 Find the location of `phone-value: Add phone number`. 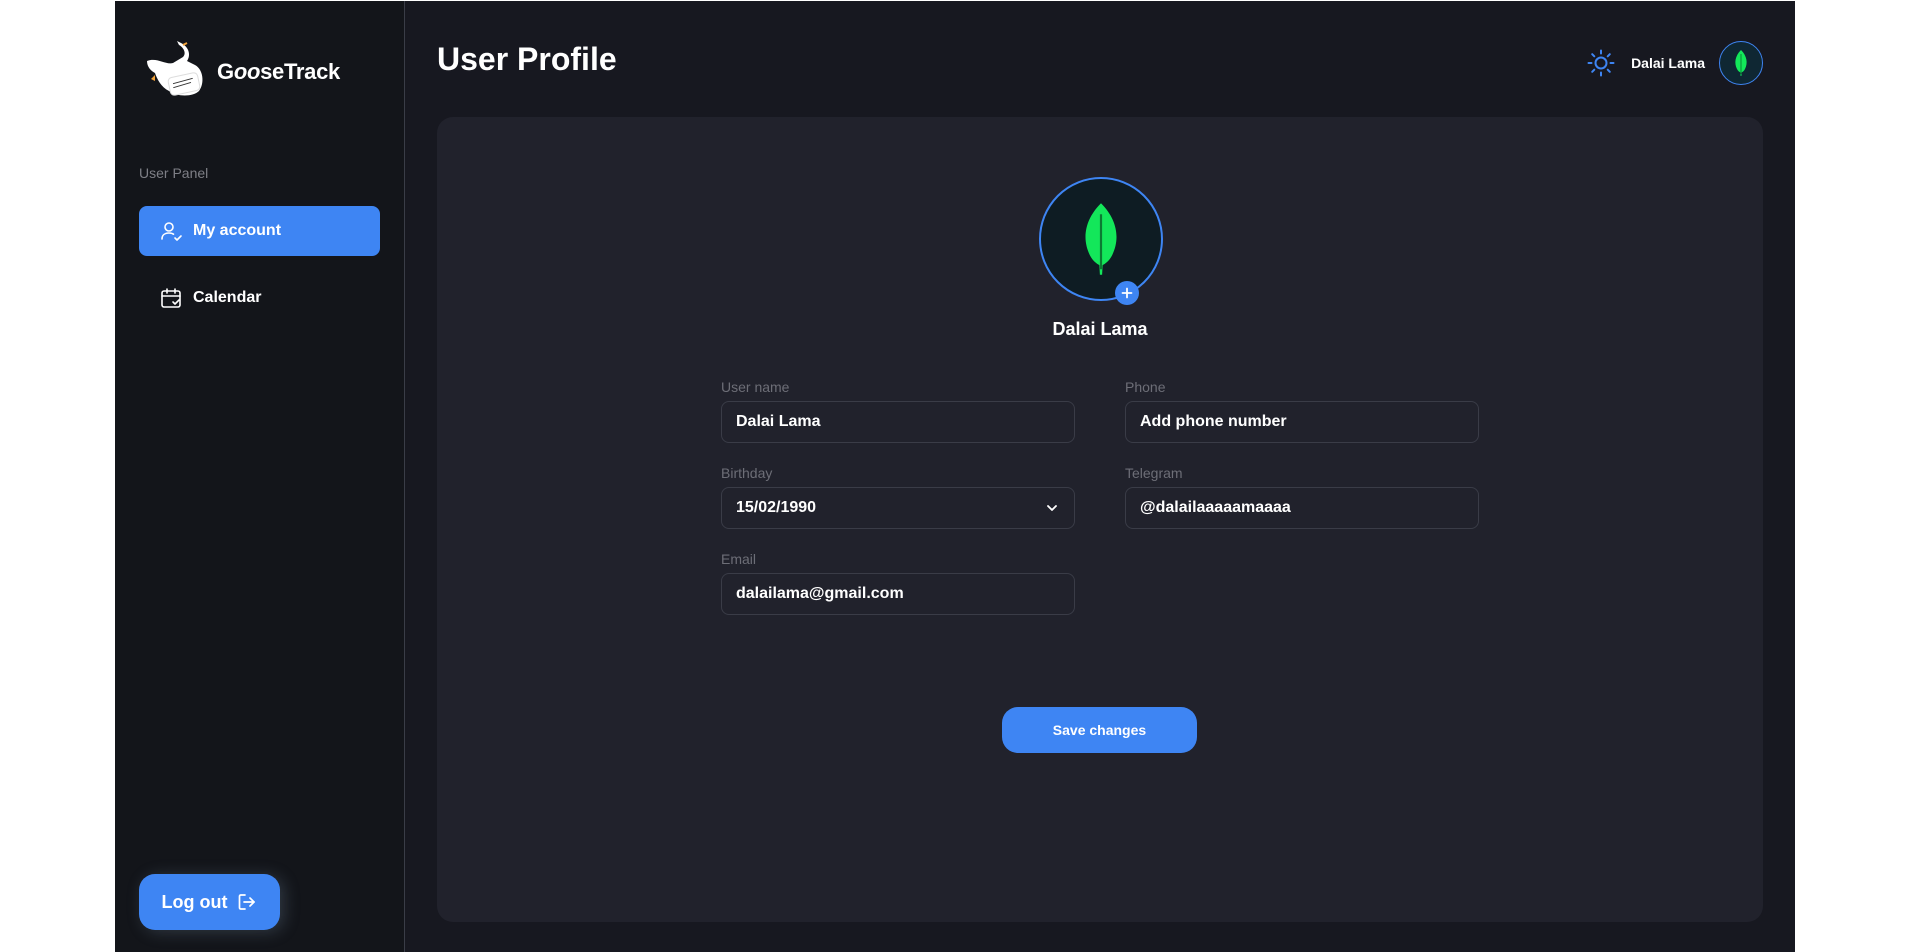

phone-value: Add phone number is located at coordinates (1213, 421).